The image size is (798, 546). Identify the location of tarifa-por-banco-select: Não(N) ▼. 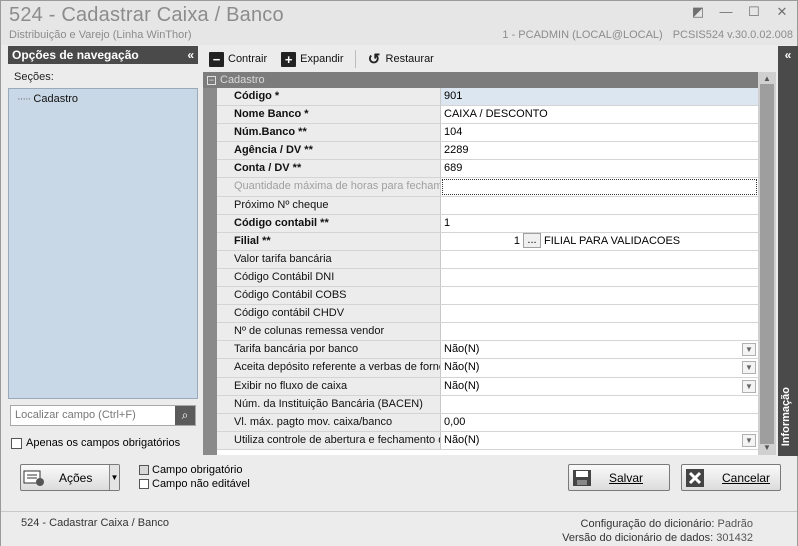
(599, 350).